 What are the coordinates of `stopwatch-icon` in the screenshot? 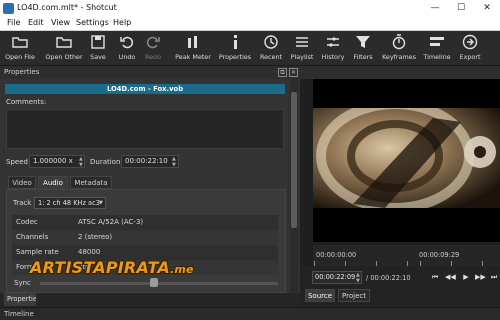 It's located at (399, 42).